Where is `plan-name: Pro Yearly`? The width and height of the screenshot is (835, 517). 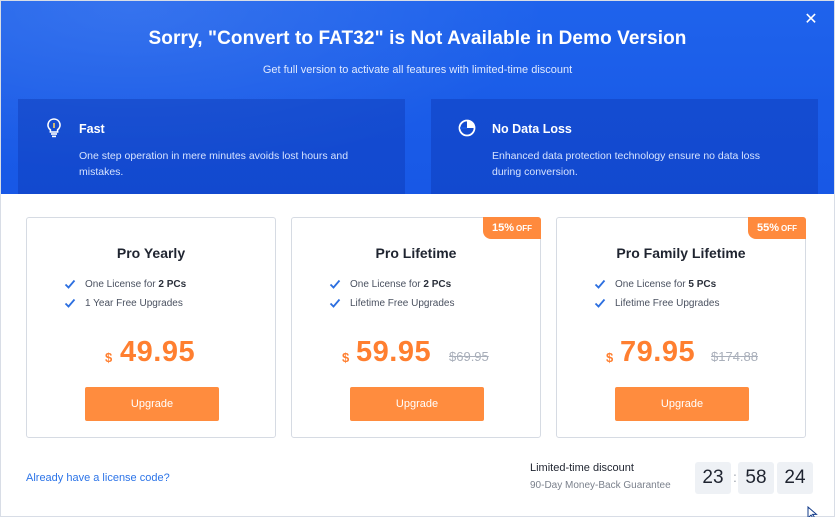
plan-name: Pro Yearly is located at coordinates (151, 253).